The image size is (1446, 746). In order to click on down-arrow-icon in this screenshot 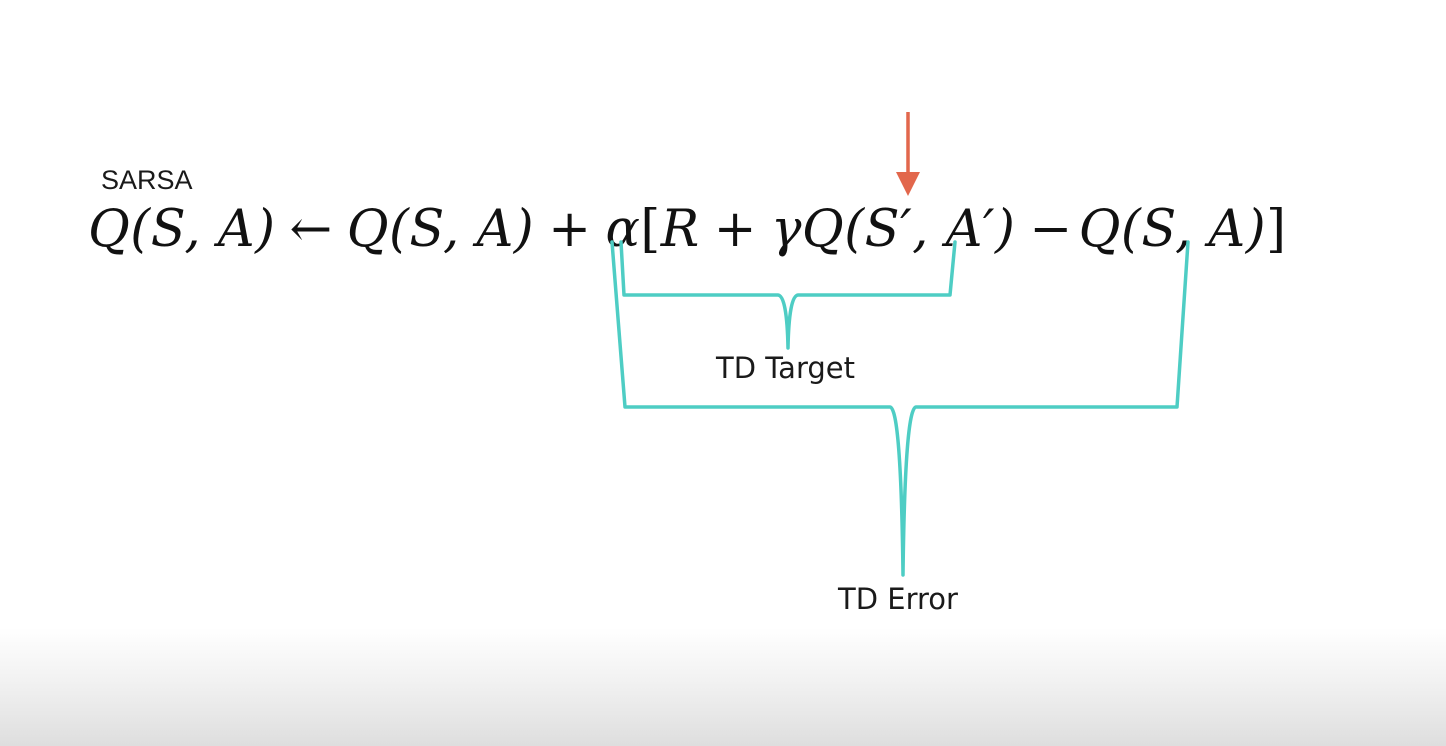, I will do `click(908, 154)`.